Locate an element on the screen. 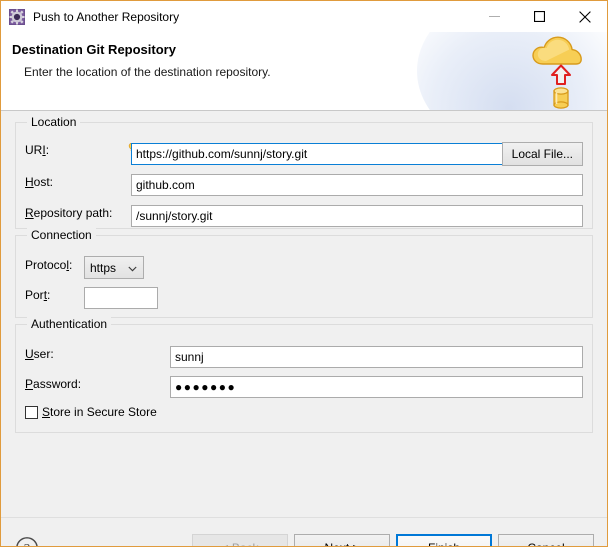  finish-button: Finish is located at coordinates (444, 540).